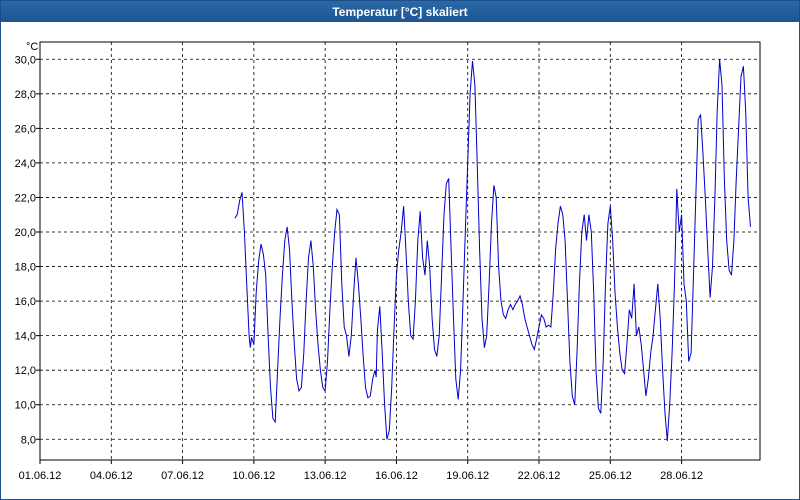 The height and width of the screenshot is (500, 800). I want to click on x-tick-label: 04.06.12, so click(111, 476).